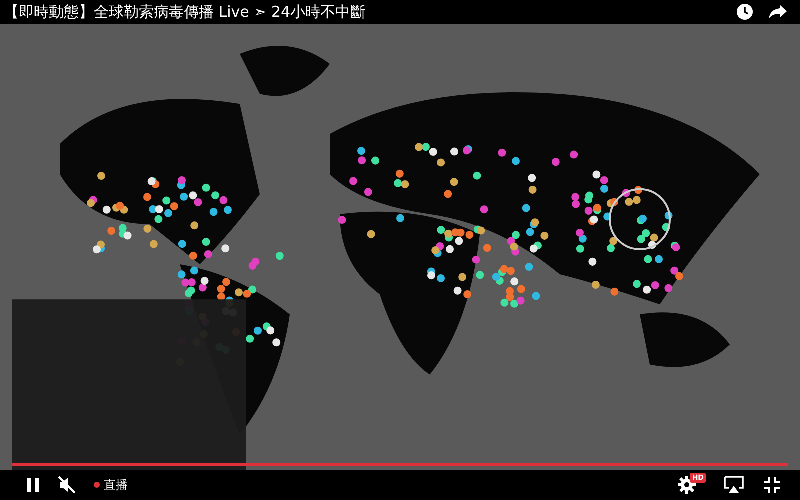 This screenshot has width=800, height=500. What do you see at coordinates (67, 485) in the screenshot?
I see `muted-speaker-icon` at bounding box center [67, 485].